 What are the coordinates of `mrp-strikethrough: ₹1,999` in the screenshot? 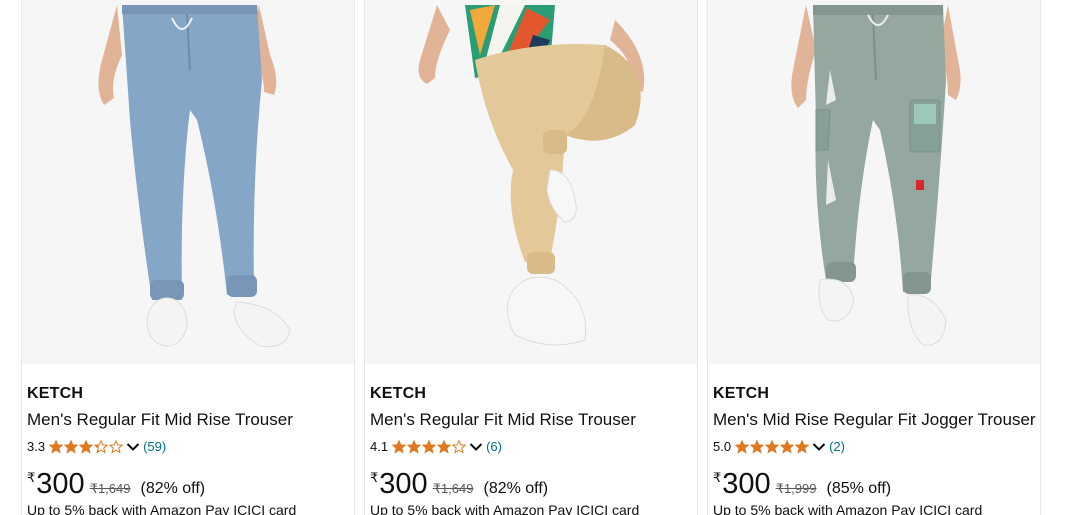 It's located at (796, 488).